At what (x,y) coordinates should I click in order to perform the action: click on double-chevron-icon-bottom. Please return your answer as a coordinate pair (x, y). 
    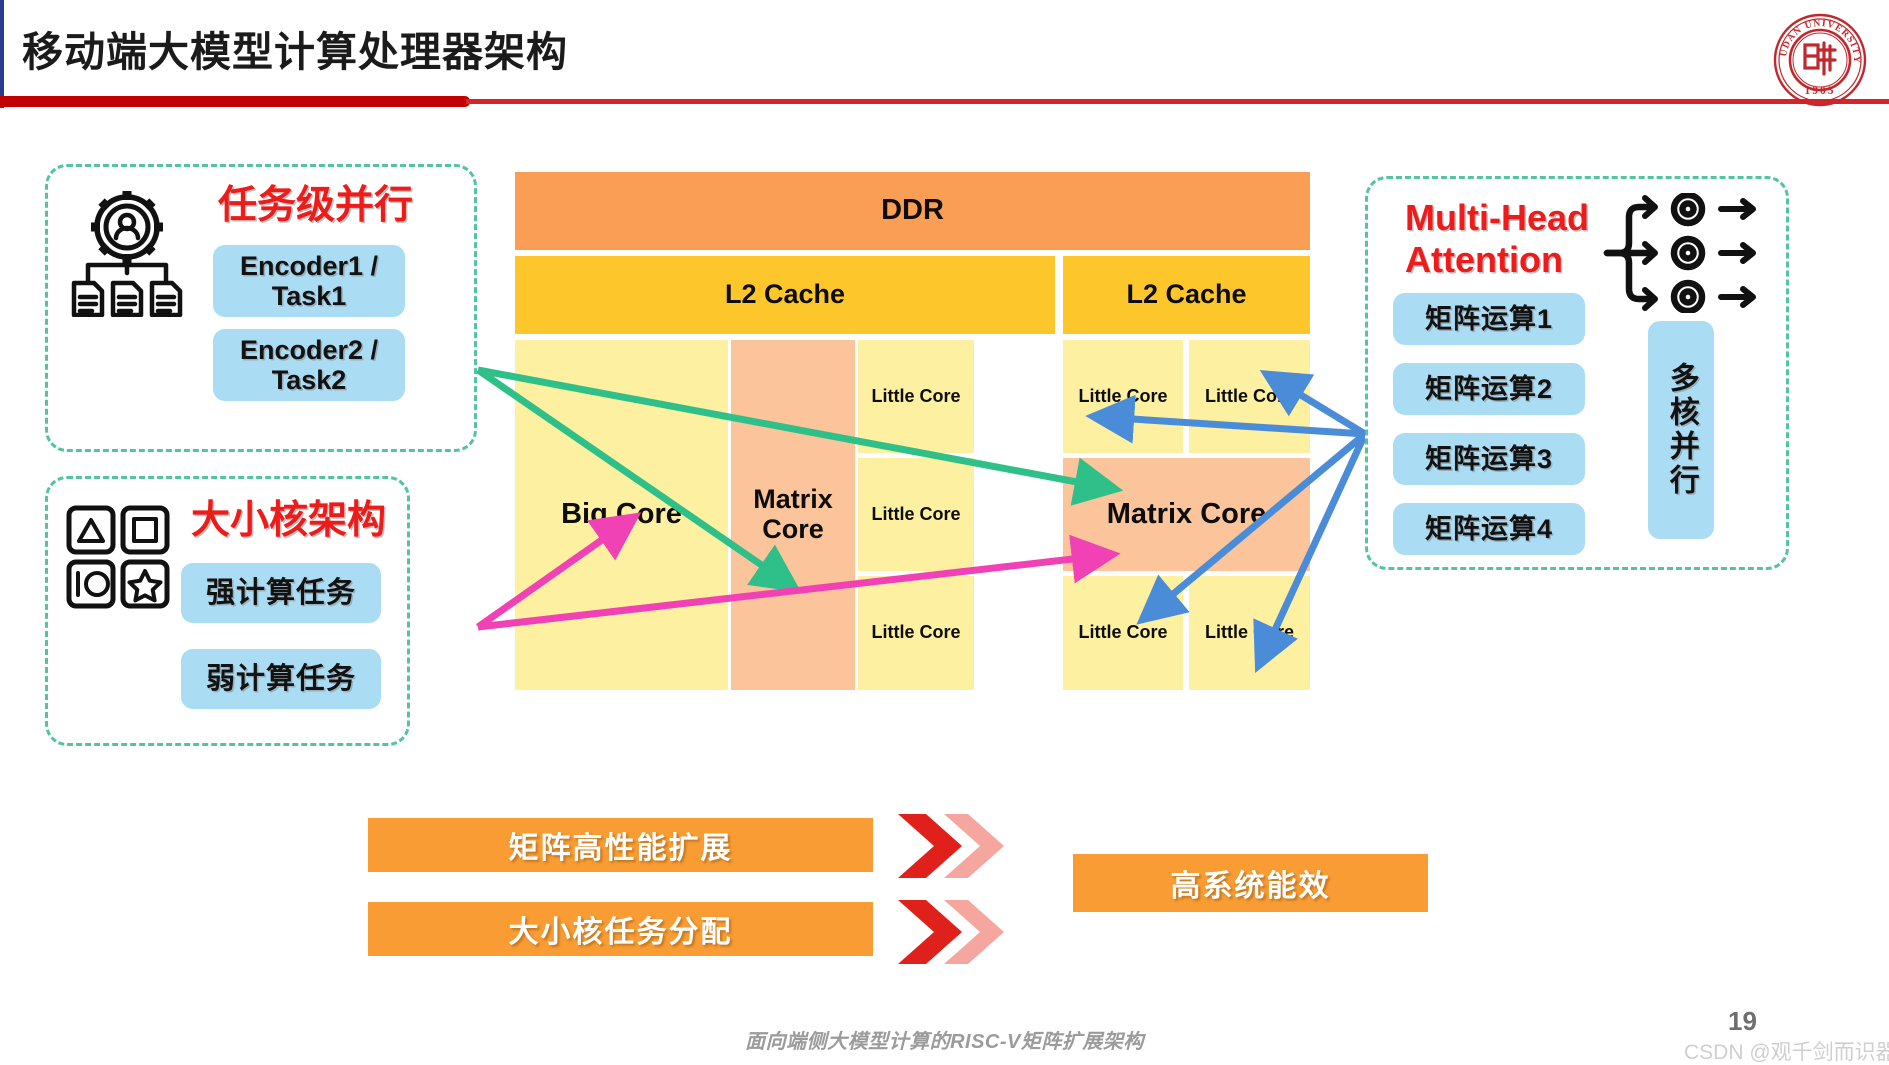
    Looking at the image, I should click on (951, 932).